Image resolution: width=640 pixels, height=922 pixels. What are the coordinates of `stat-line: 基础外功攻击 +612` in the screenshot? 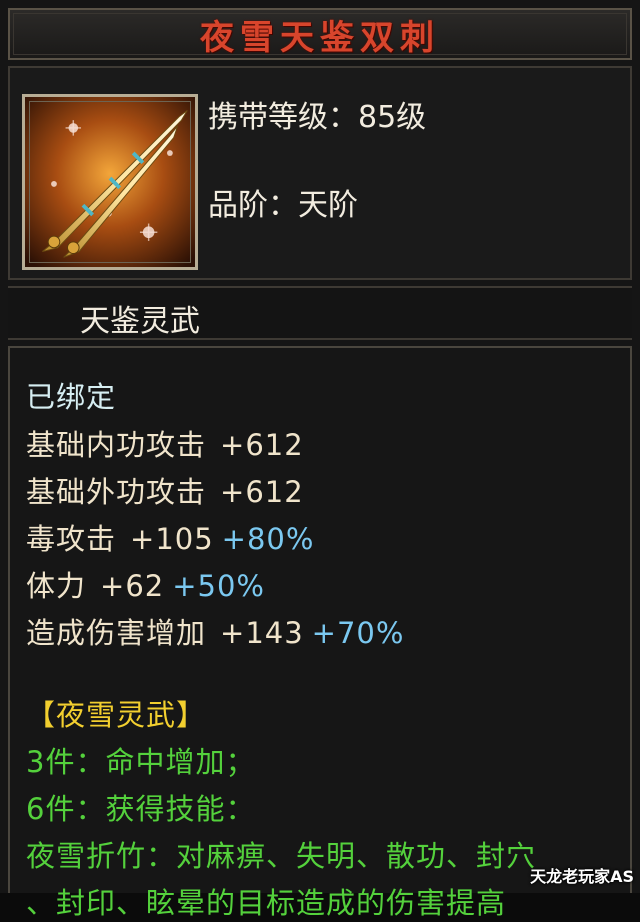 It's located at (165, 490).